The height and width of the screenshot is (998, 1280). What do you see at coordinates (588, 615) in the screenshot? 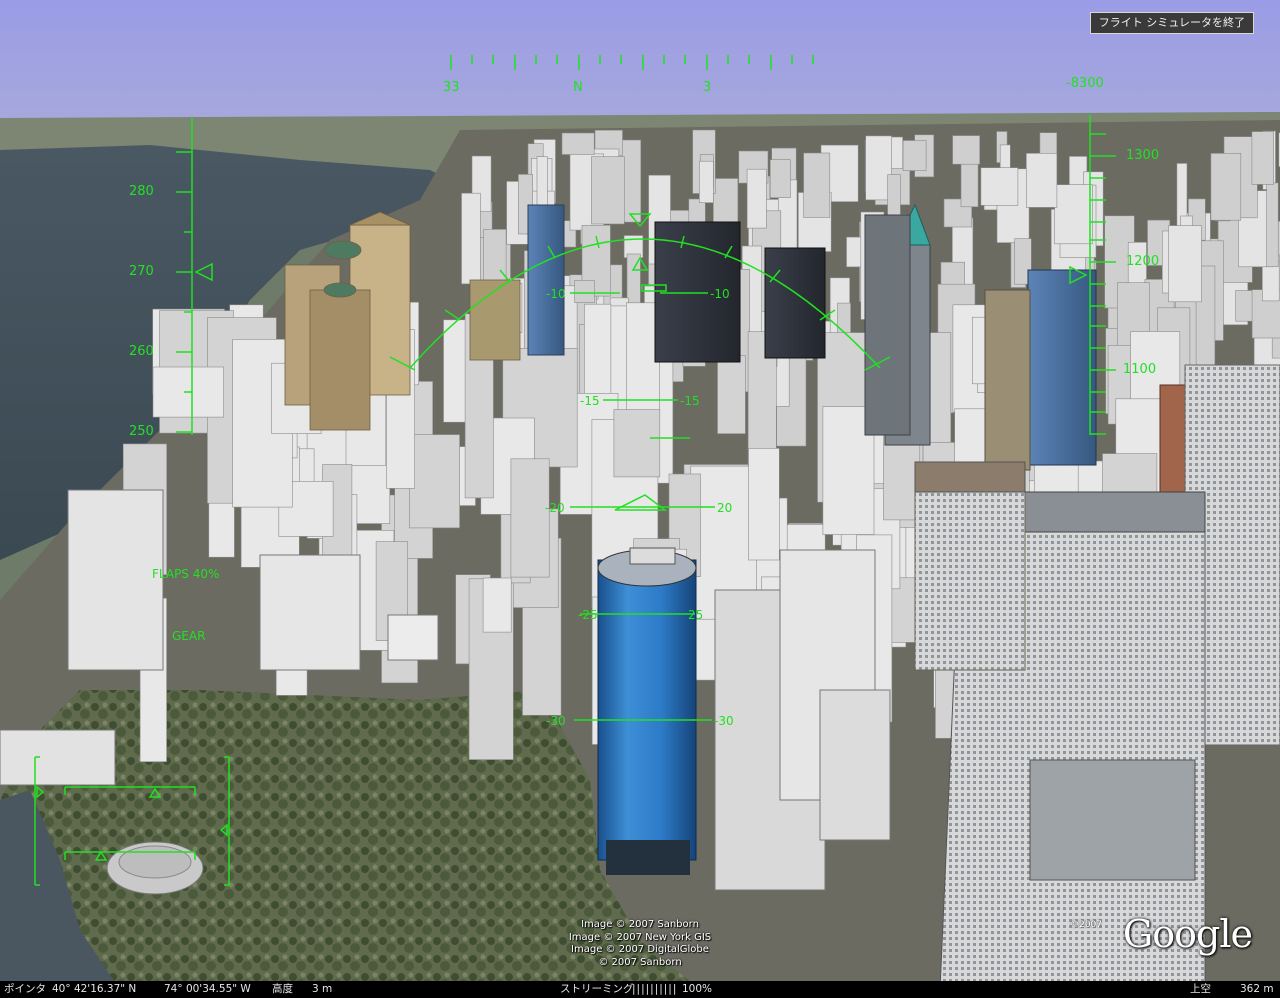
I see `pitch-label-25-left: -25` at bounding box center [588, 615].